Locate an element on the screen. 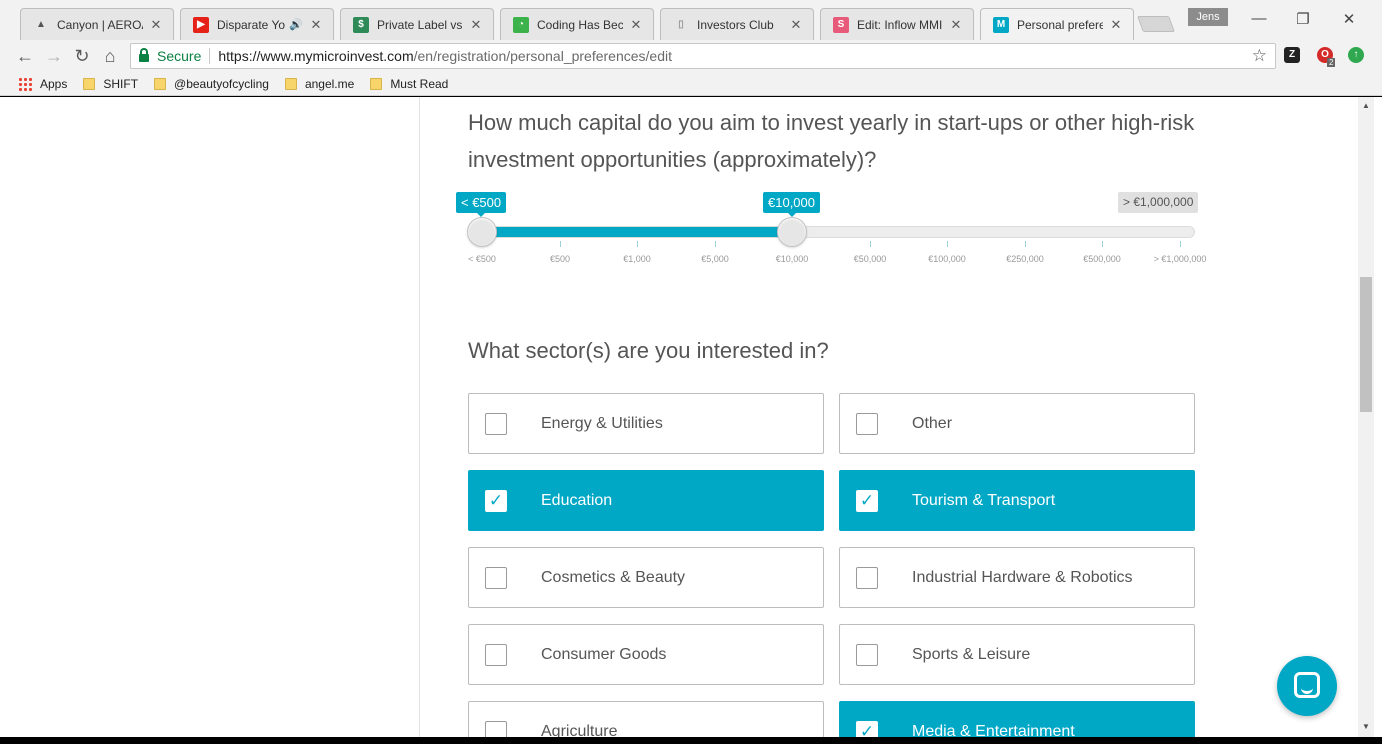 Image resolution: width=1382 pixels, height=744 pixels. bookmark-item: @beautyofcycling is located at coordinates (211, 84).